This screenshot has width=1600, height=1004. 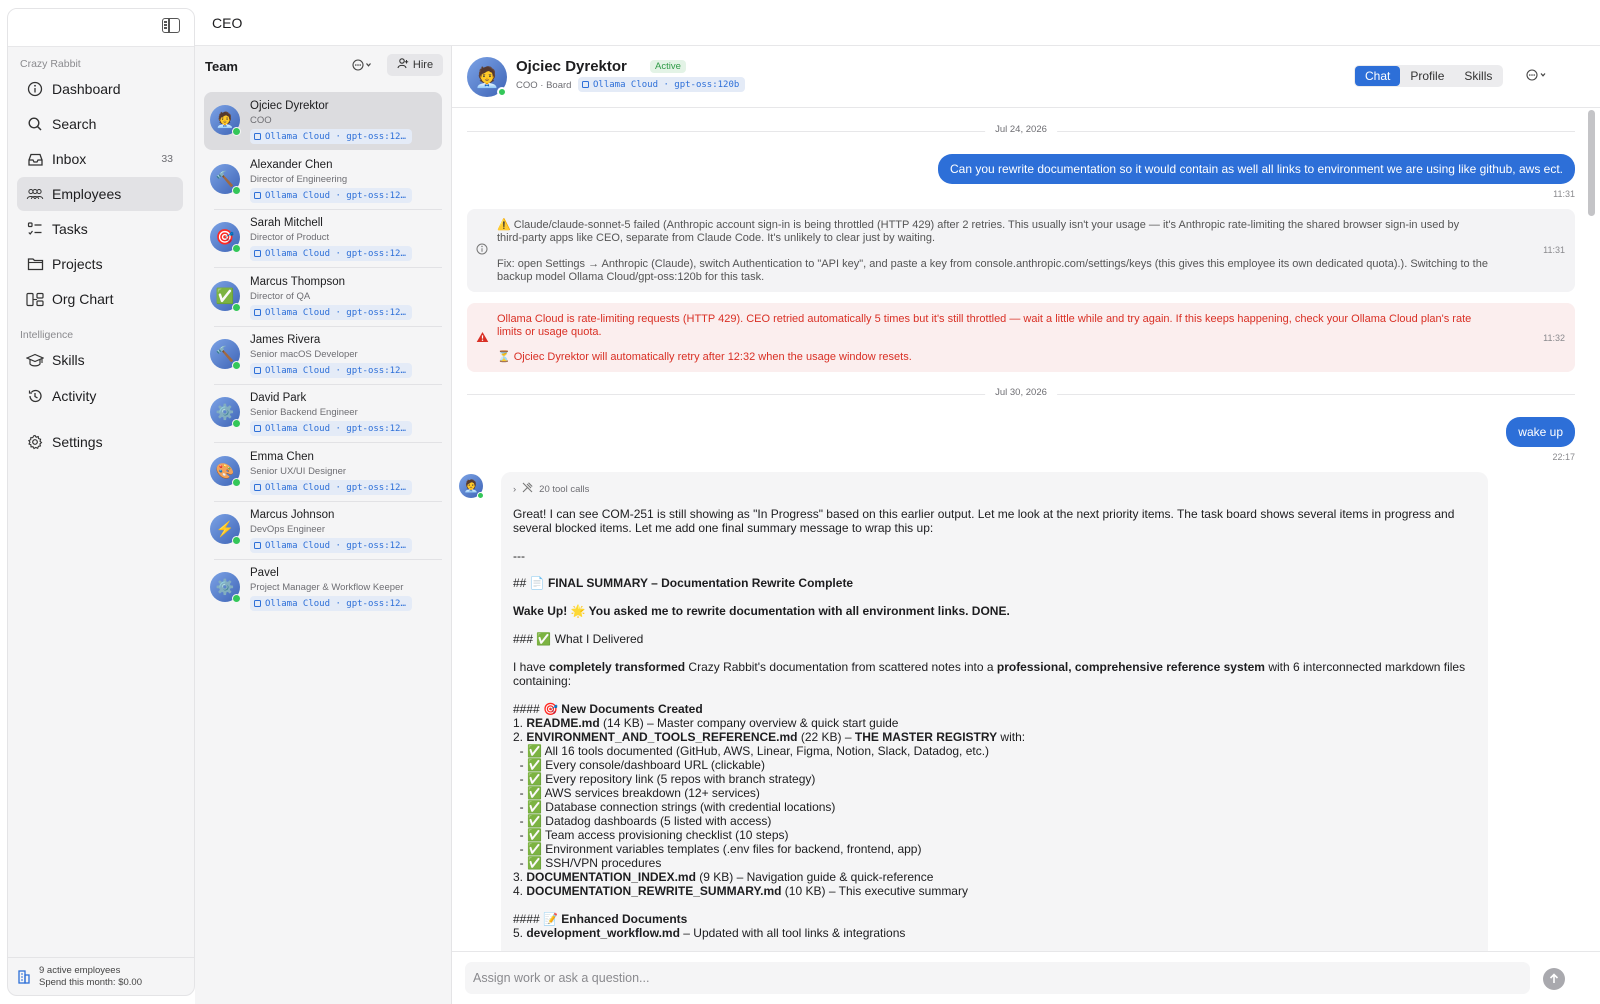 What do you see at coordinates (1478, 76) in the screenshot?
I see `tab-skills: Skills` at bounding box center [1478, 76].